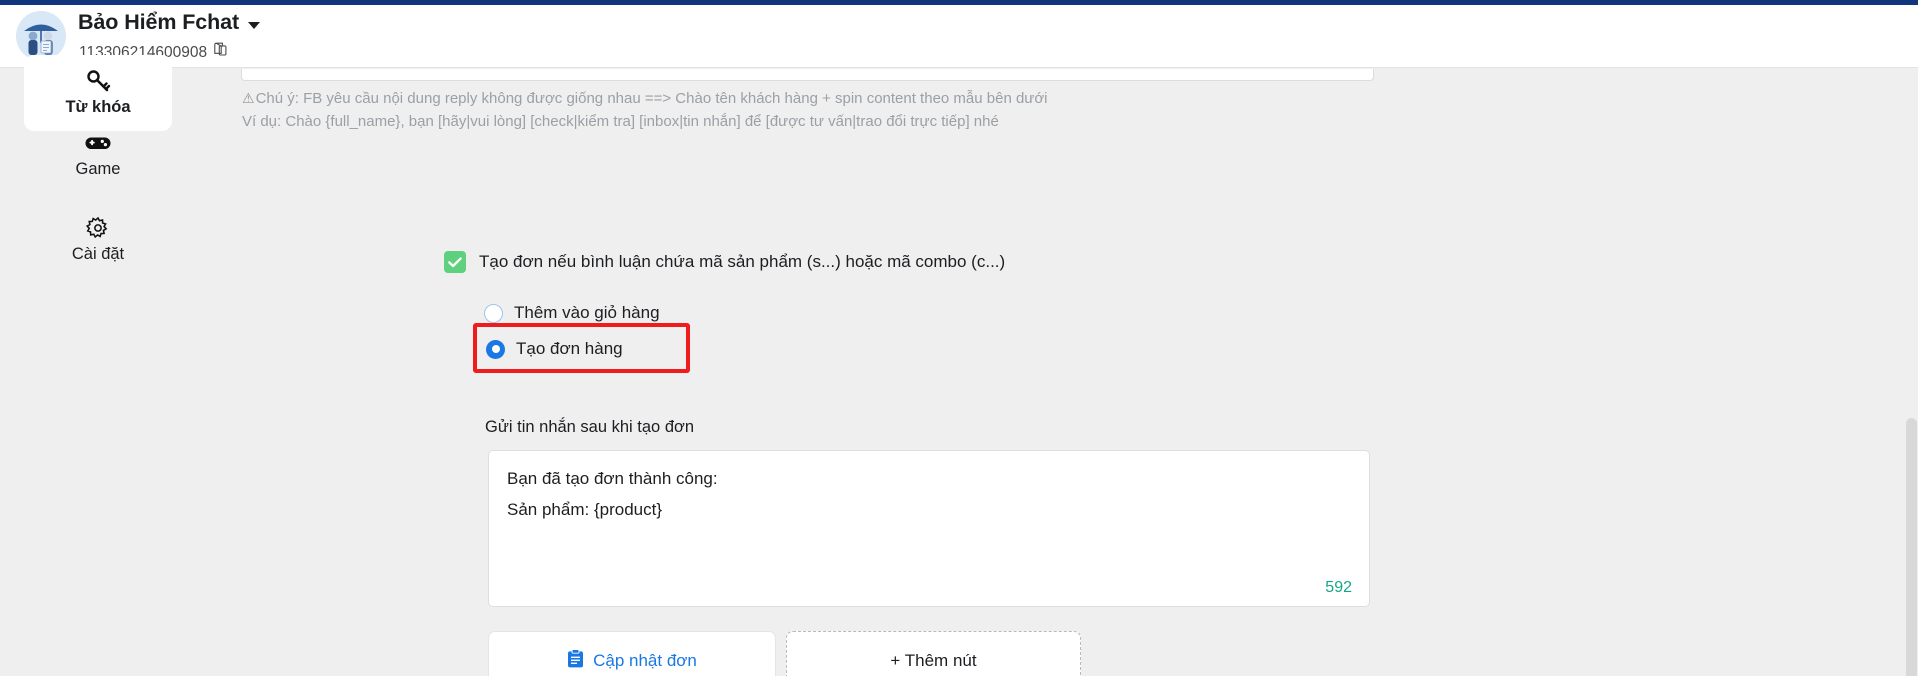 The image size is (1918, 676). I want to click on sidebar-item-label: Game, so click(98, 169).